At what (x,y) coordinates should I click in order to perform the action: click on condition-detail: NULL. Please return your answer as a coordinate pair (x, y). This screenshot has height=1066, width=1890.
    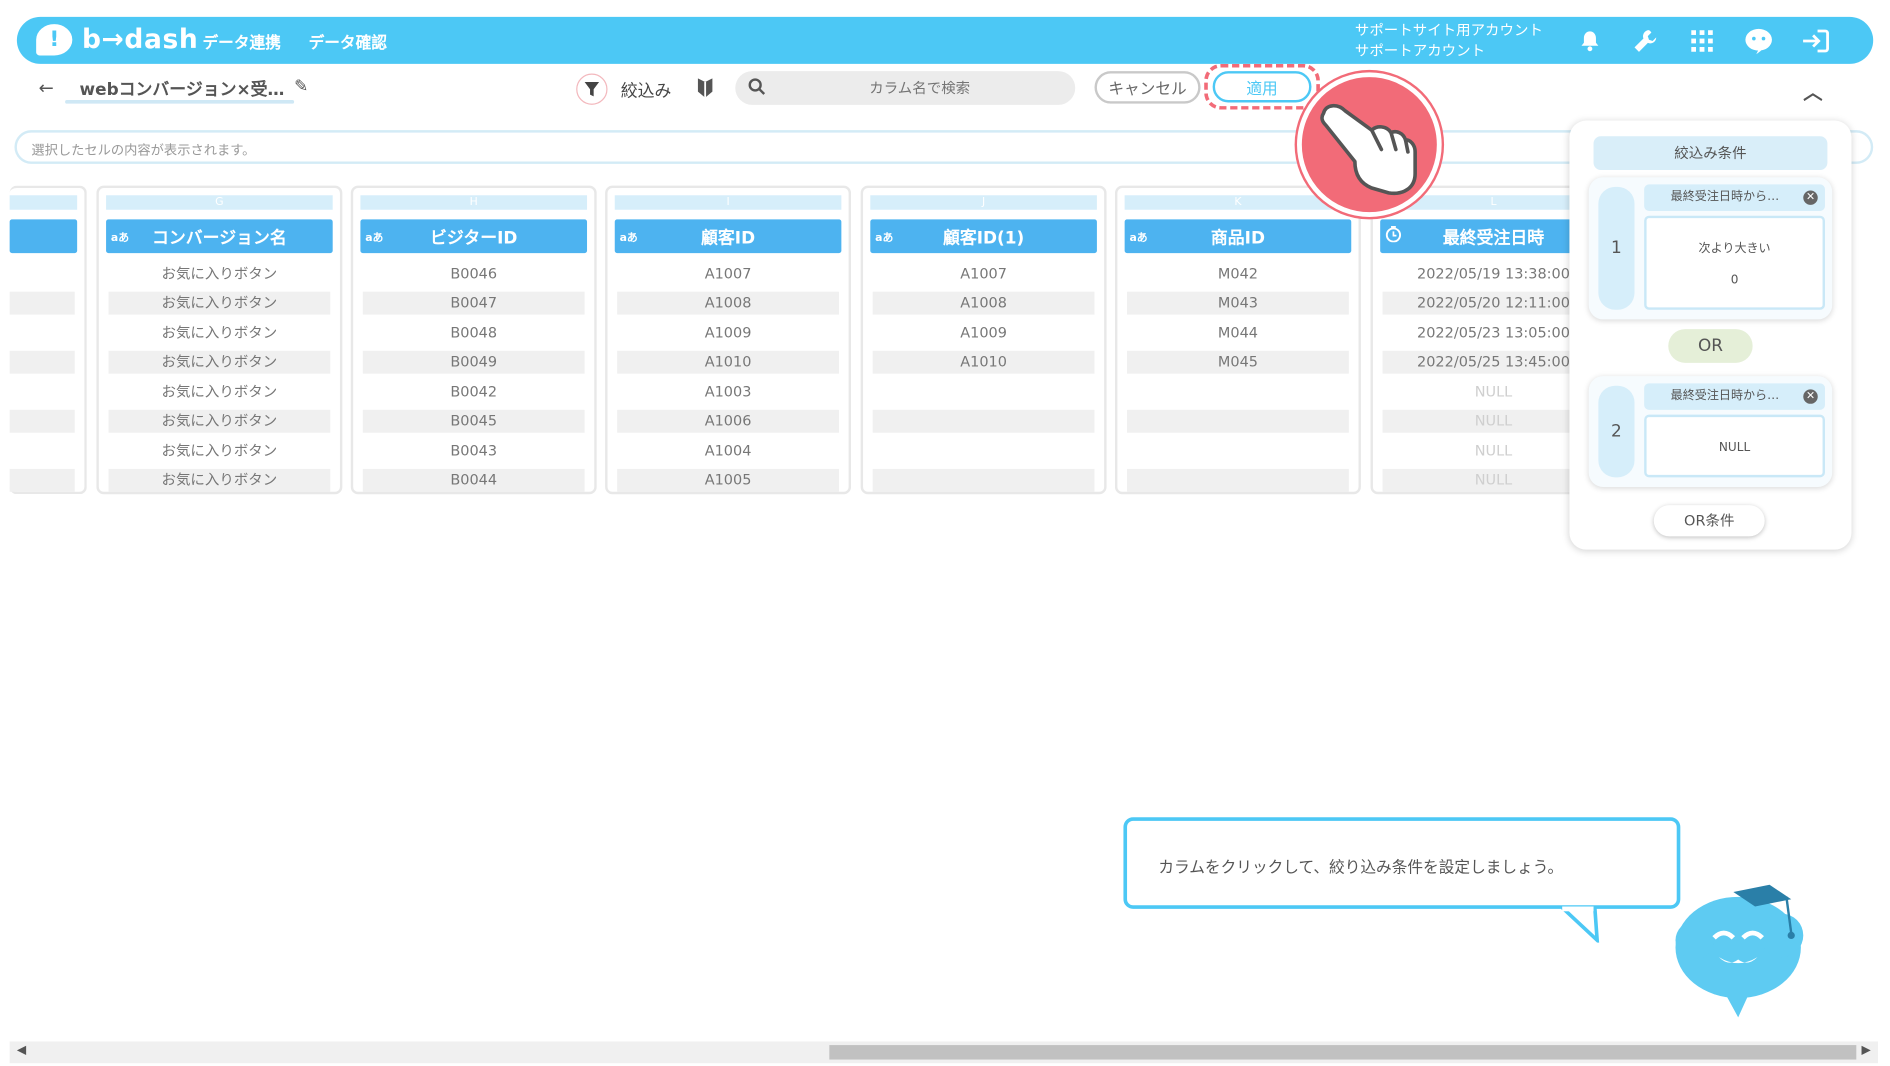
    Looking at the image, I should click on (1734, 446).